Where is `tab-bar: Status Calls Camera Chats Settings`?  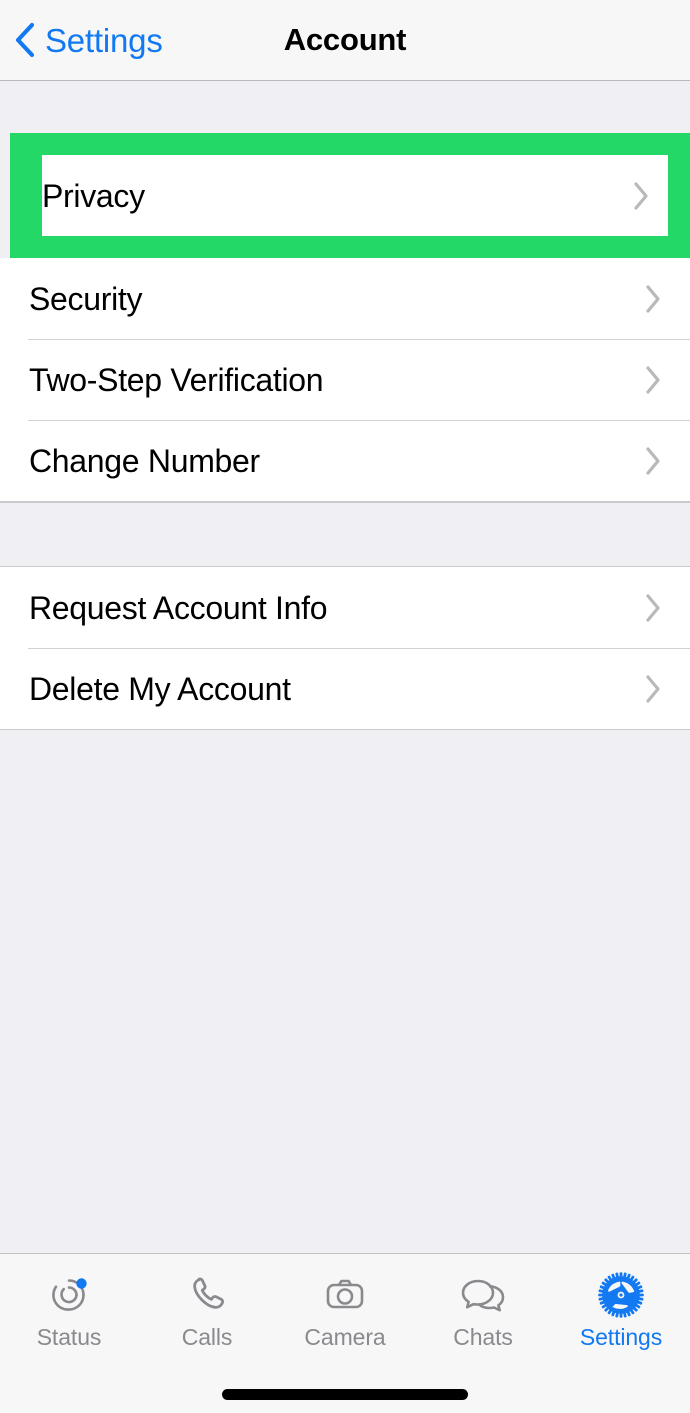
tab-bar: Status Calls Camera Chats Settings is located at coordinates (345, 1314).